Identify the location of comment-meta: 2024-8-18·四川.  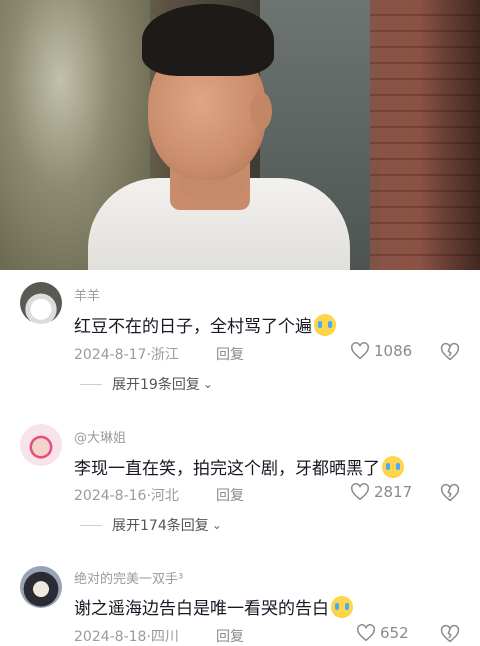
(126, 637).